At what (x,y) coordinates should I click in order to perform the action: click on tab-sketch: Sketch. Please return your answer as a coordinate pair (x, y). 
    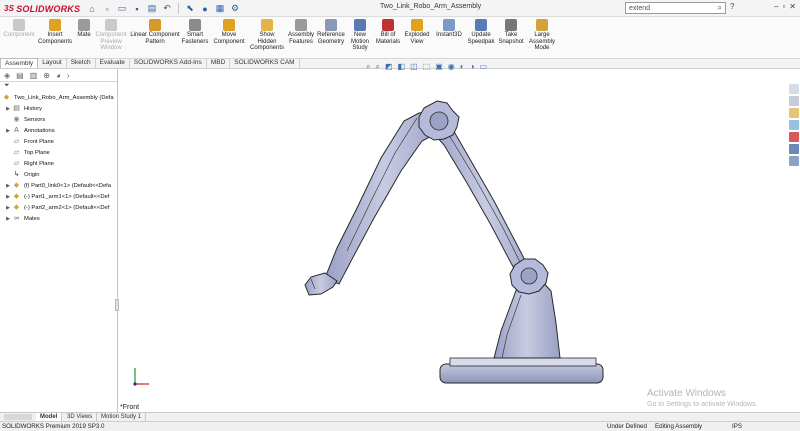
    Looking at the image, I should click on (81, 63).